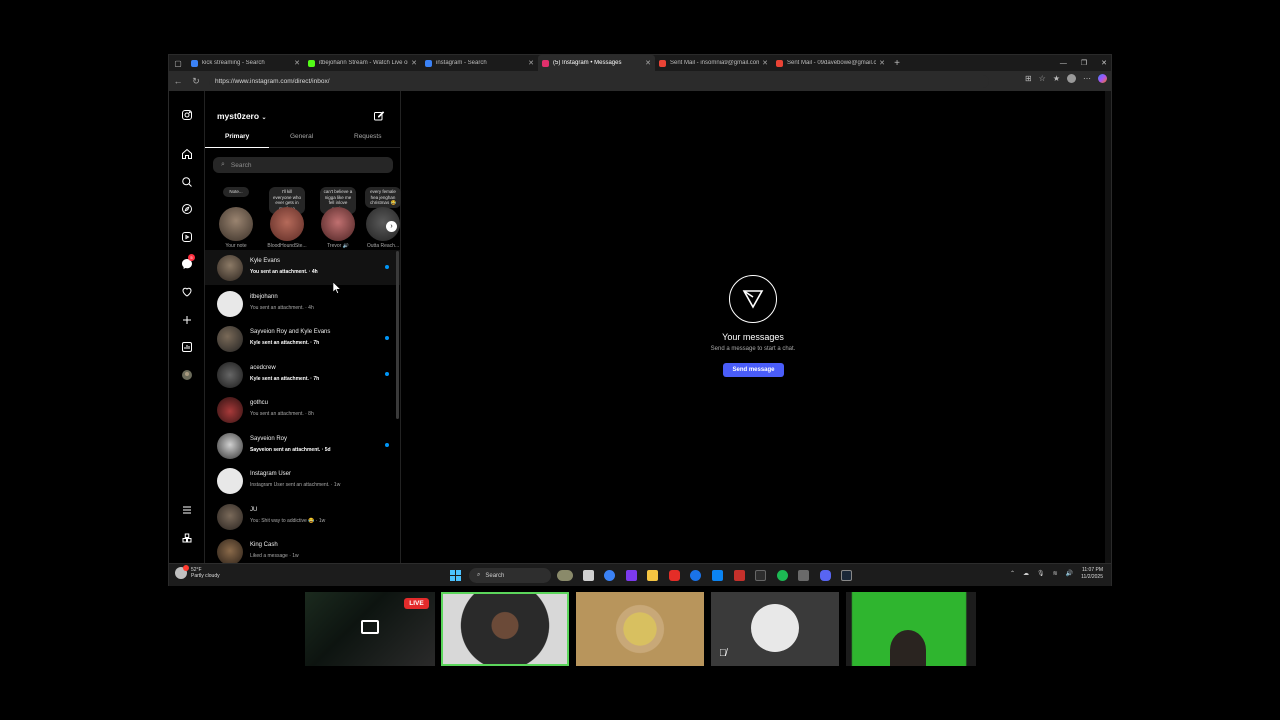 The height and width of the screenshot is (720, 1280). What do you see at coordinates (187, 510) in the screenshot?
I see `menu-icon` at bounding box center [187, 510].